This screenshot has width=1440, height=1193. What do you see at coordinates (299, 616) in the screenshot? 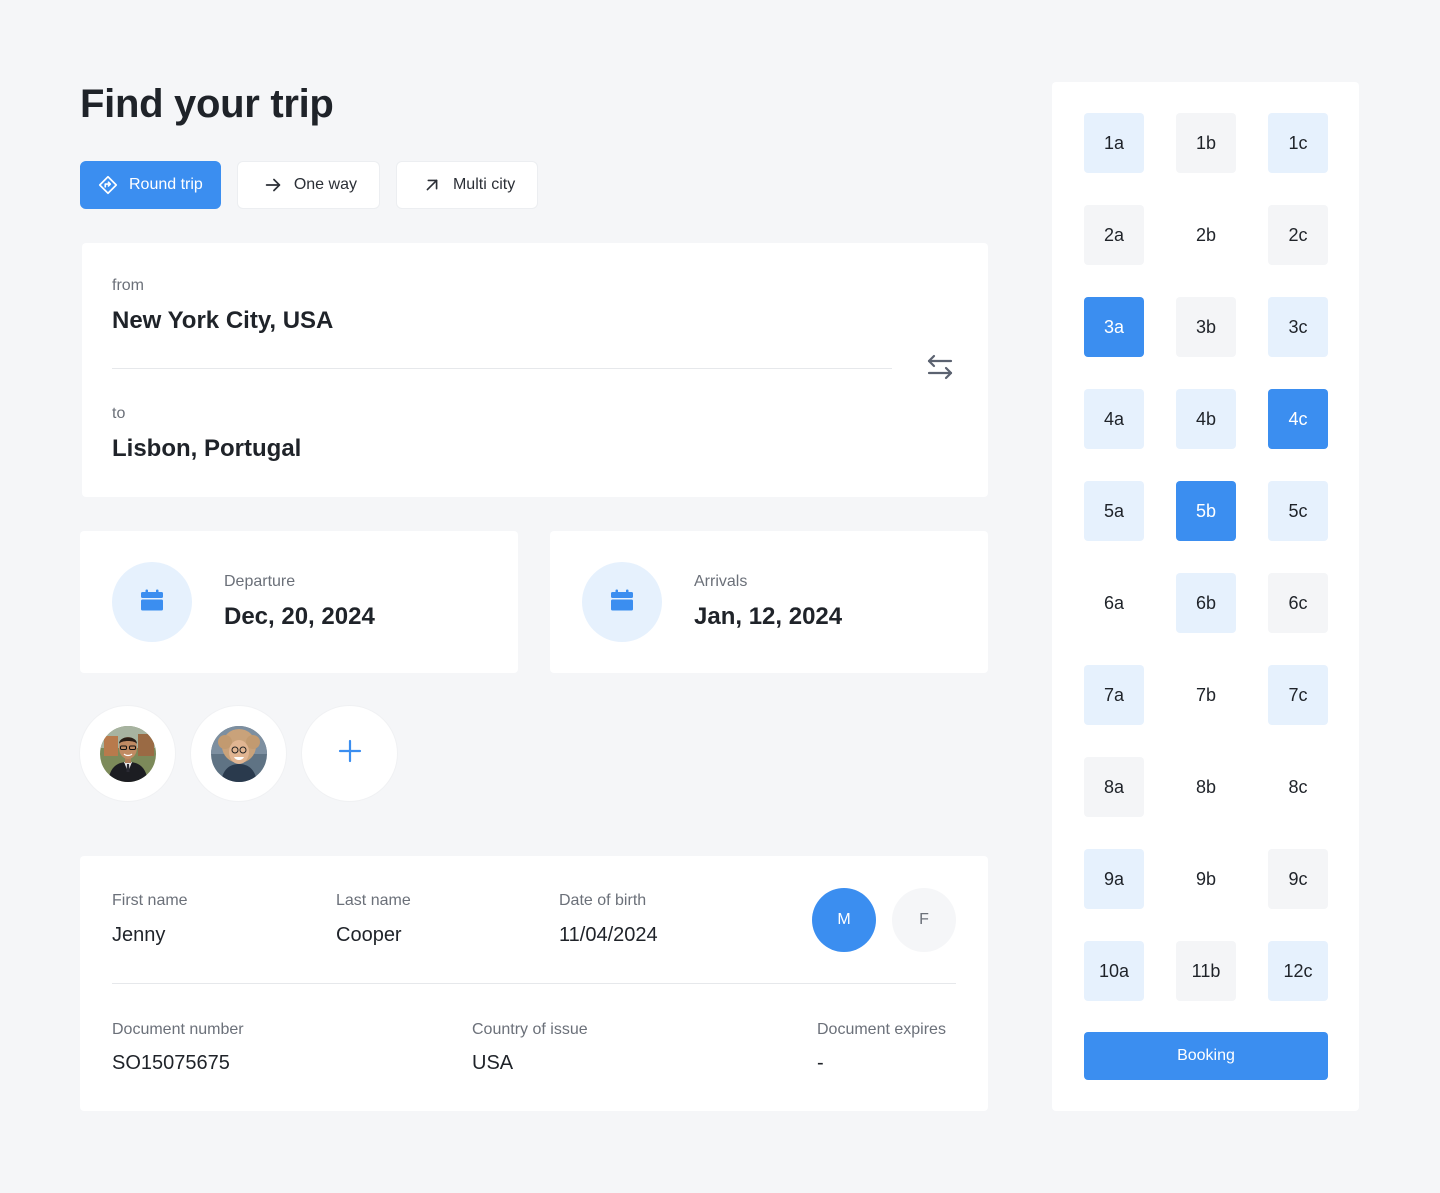
I see `departure-value: Dec, 20, 2024` at bounding box center [299, 616].